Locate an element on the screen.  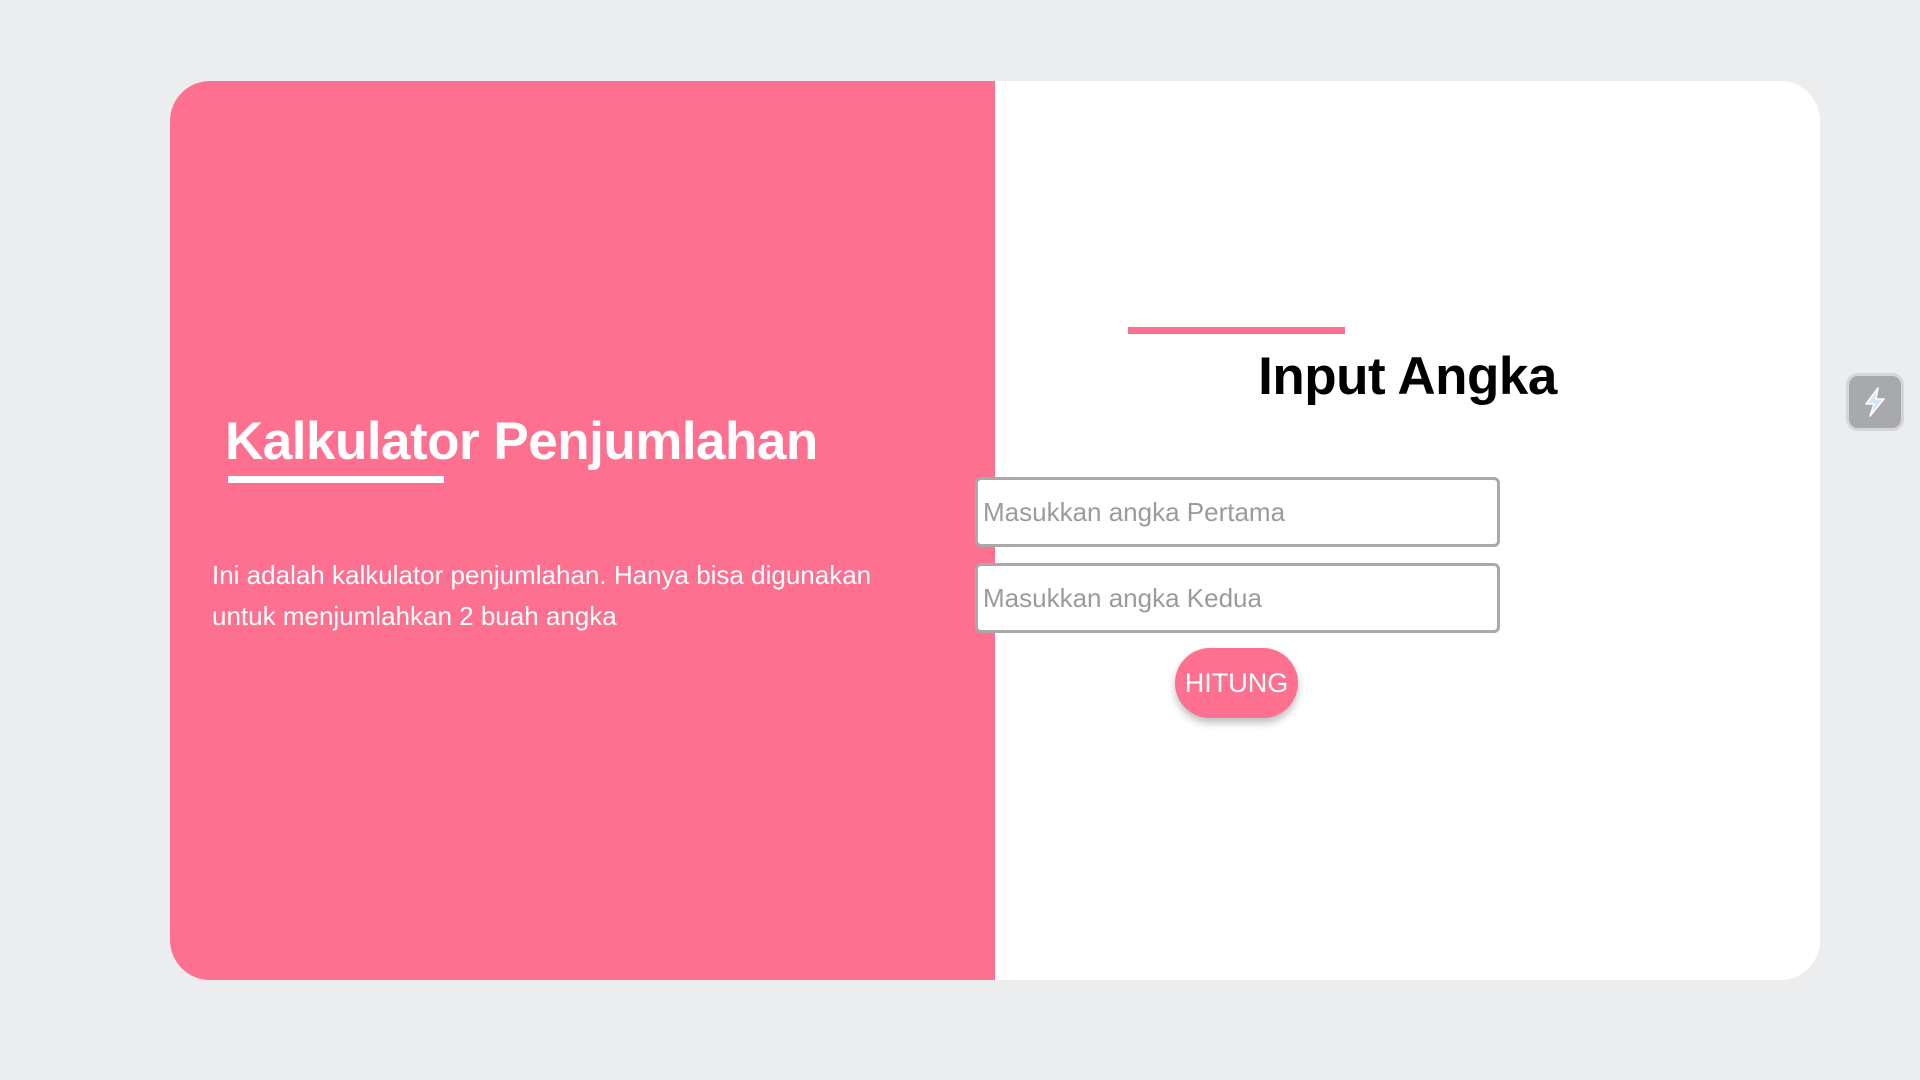
lightning-icon is located at coordinates (1875, 402).